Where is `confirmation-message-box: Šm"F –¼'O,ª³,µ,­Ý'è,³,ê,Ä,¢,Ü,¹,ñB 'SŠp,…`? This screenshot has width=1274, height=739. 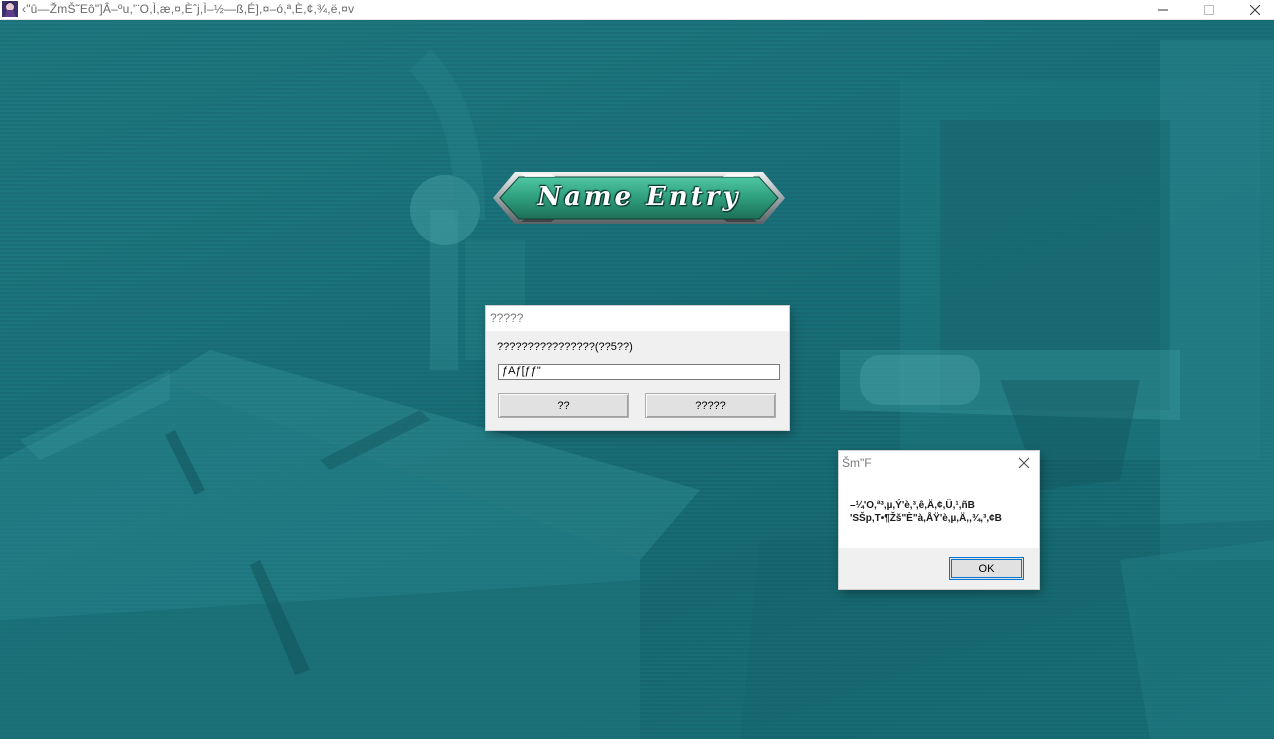
confirmation-message-box: Šm"F –¼'O,ª³,µ,­Ý'è,³,ê,Ä,¢,Ü,¹,ñB 'SŠp,… is located at coordinates (939, 520).